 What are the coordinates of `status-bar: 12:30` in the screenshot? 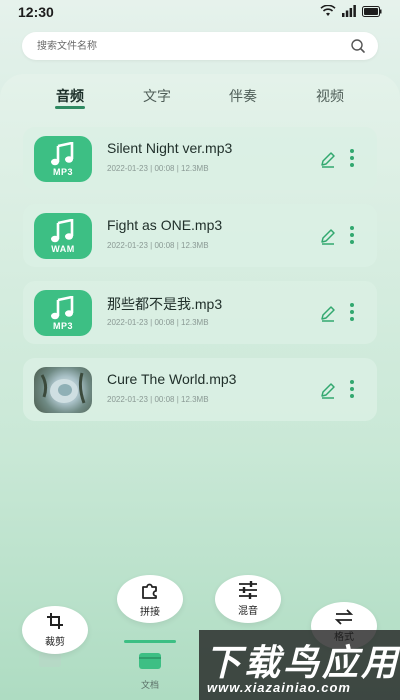 It's located at (200, 13).